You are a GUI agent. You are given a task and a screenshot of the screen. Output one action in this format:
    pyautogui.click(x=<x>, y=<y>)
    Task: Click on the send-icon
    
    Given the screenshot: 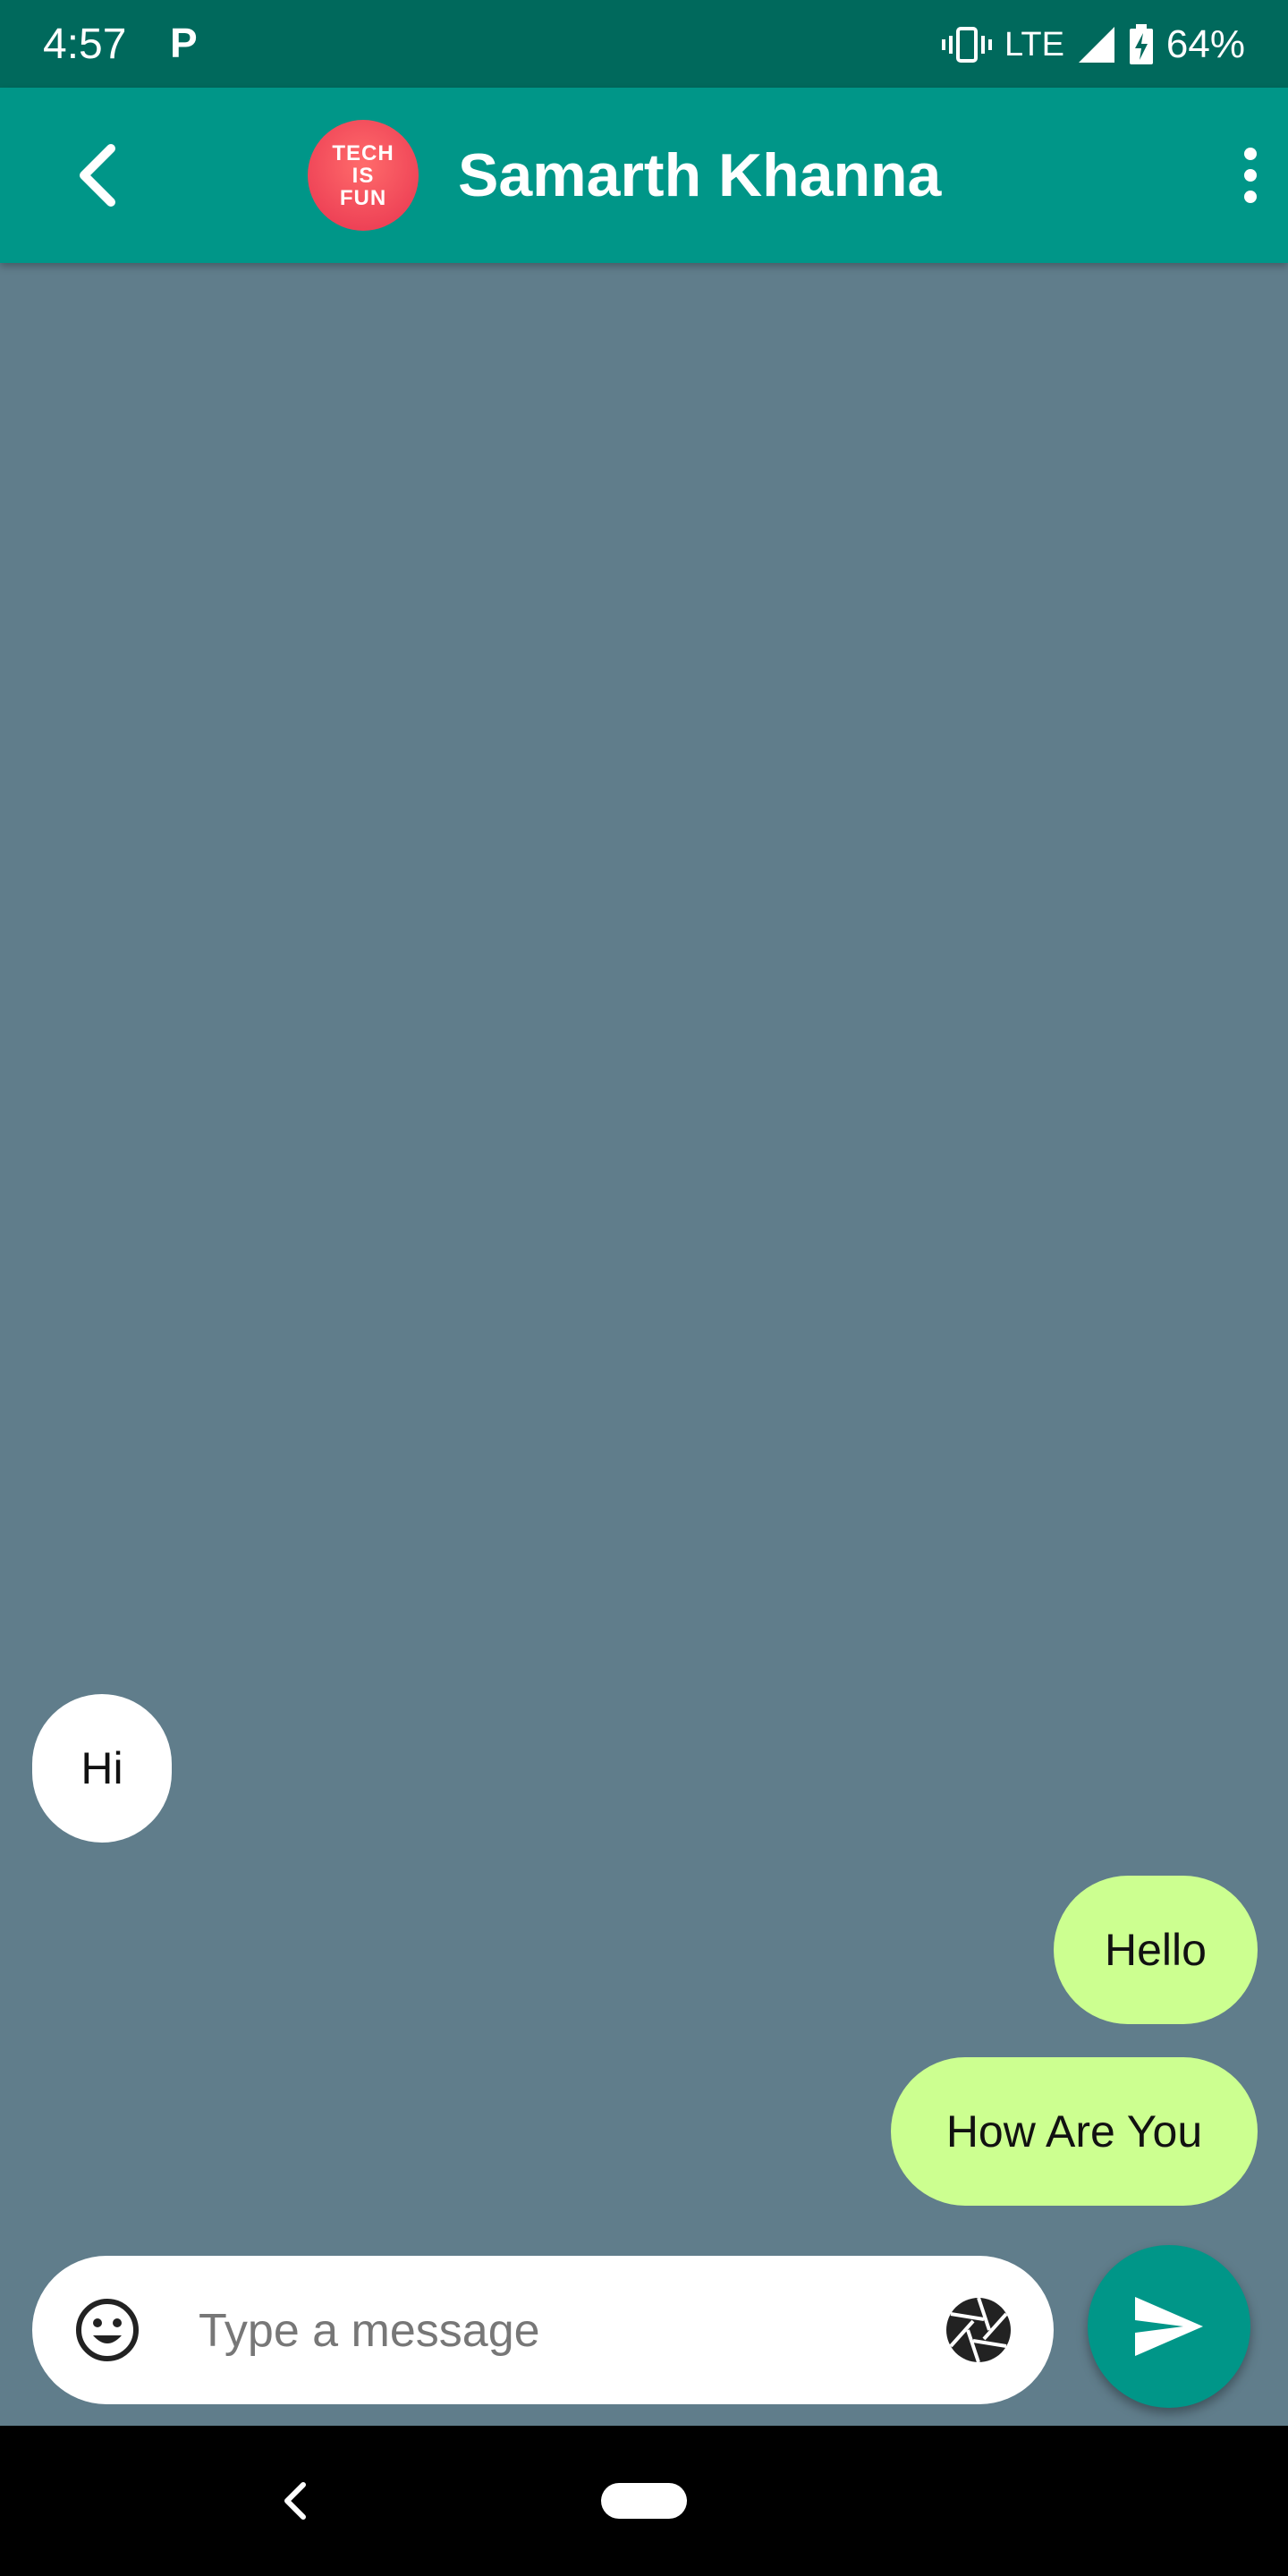 What is the action you would take?
    pyautogui.click(x=1169, y=2326)
    